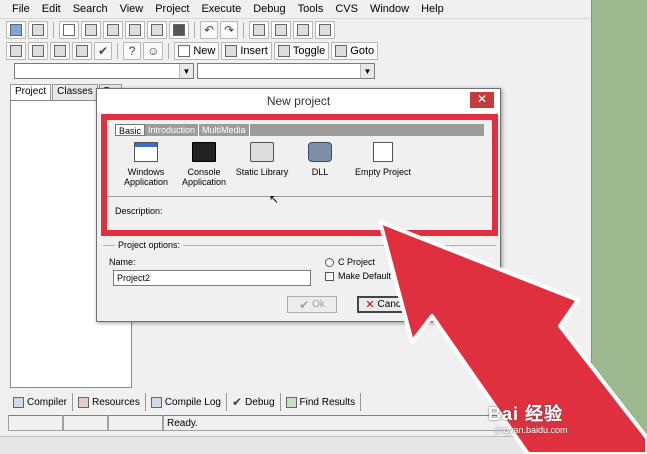 This screenshot has width=647, height=454. I want to click on make-default-label: Make Default Lang, so click(376, 276).